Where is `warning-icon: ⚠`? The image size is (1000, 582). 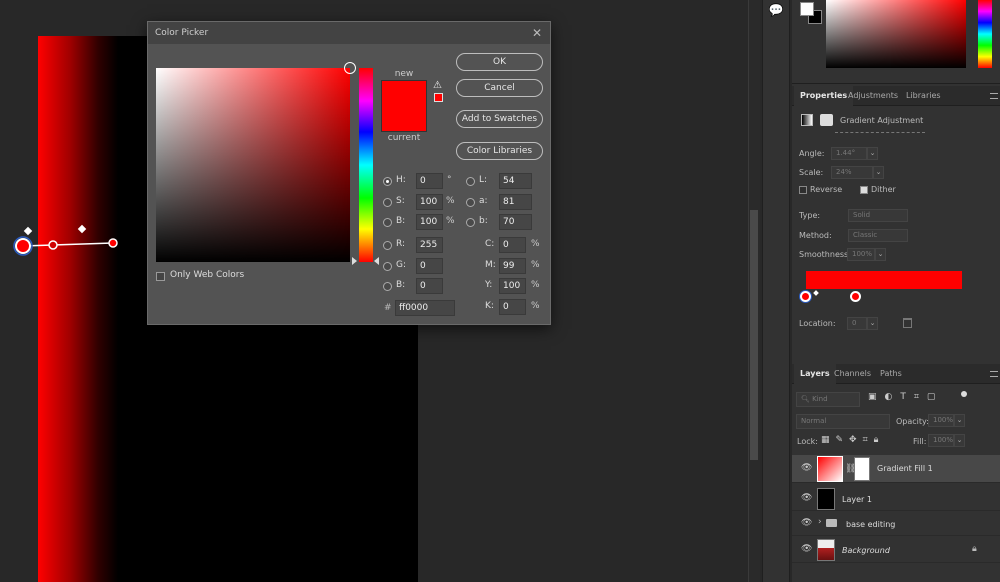 warning-icon: ⚠ is located at coordinates (437, 85).